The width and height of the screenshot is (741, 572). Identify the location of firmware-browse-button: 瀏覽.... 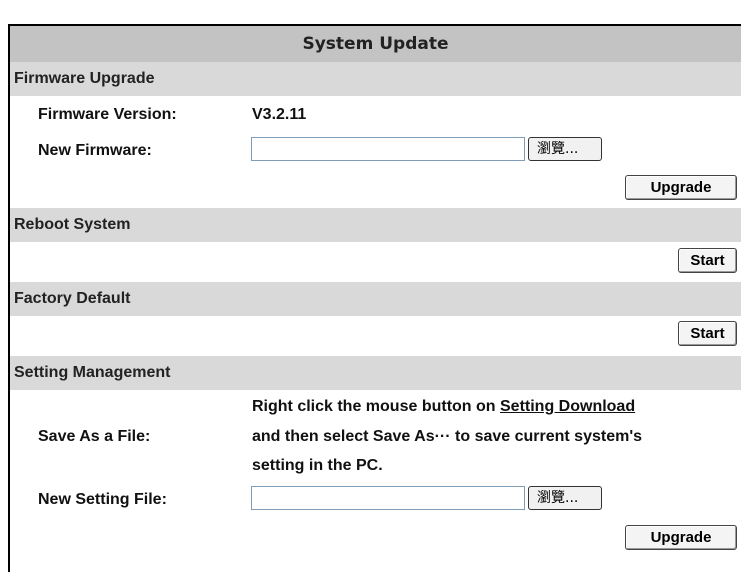
(565, 149).